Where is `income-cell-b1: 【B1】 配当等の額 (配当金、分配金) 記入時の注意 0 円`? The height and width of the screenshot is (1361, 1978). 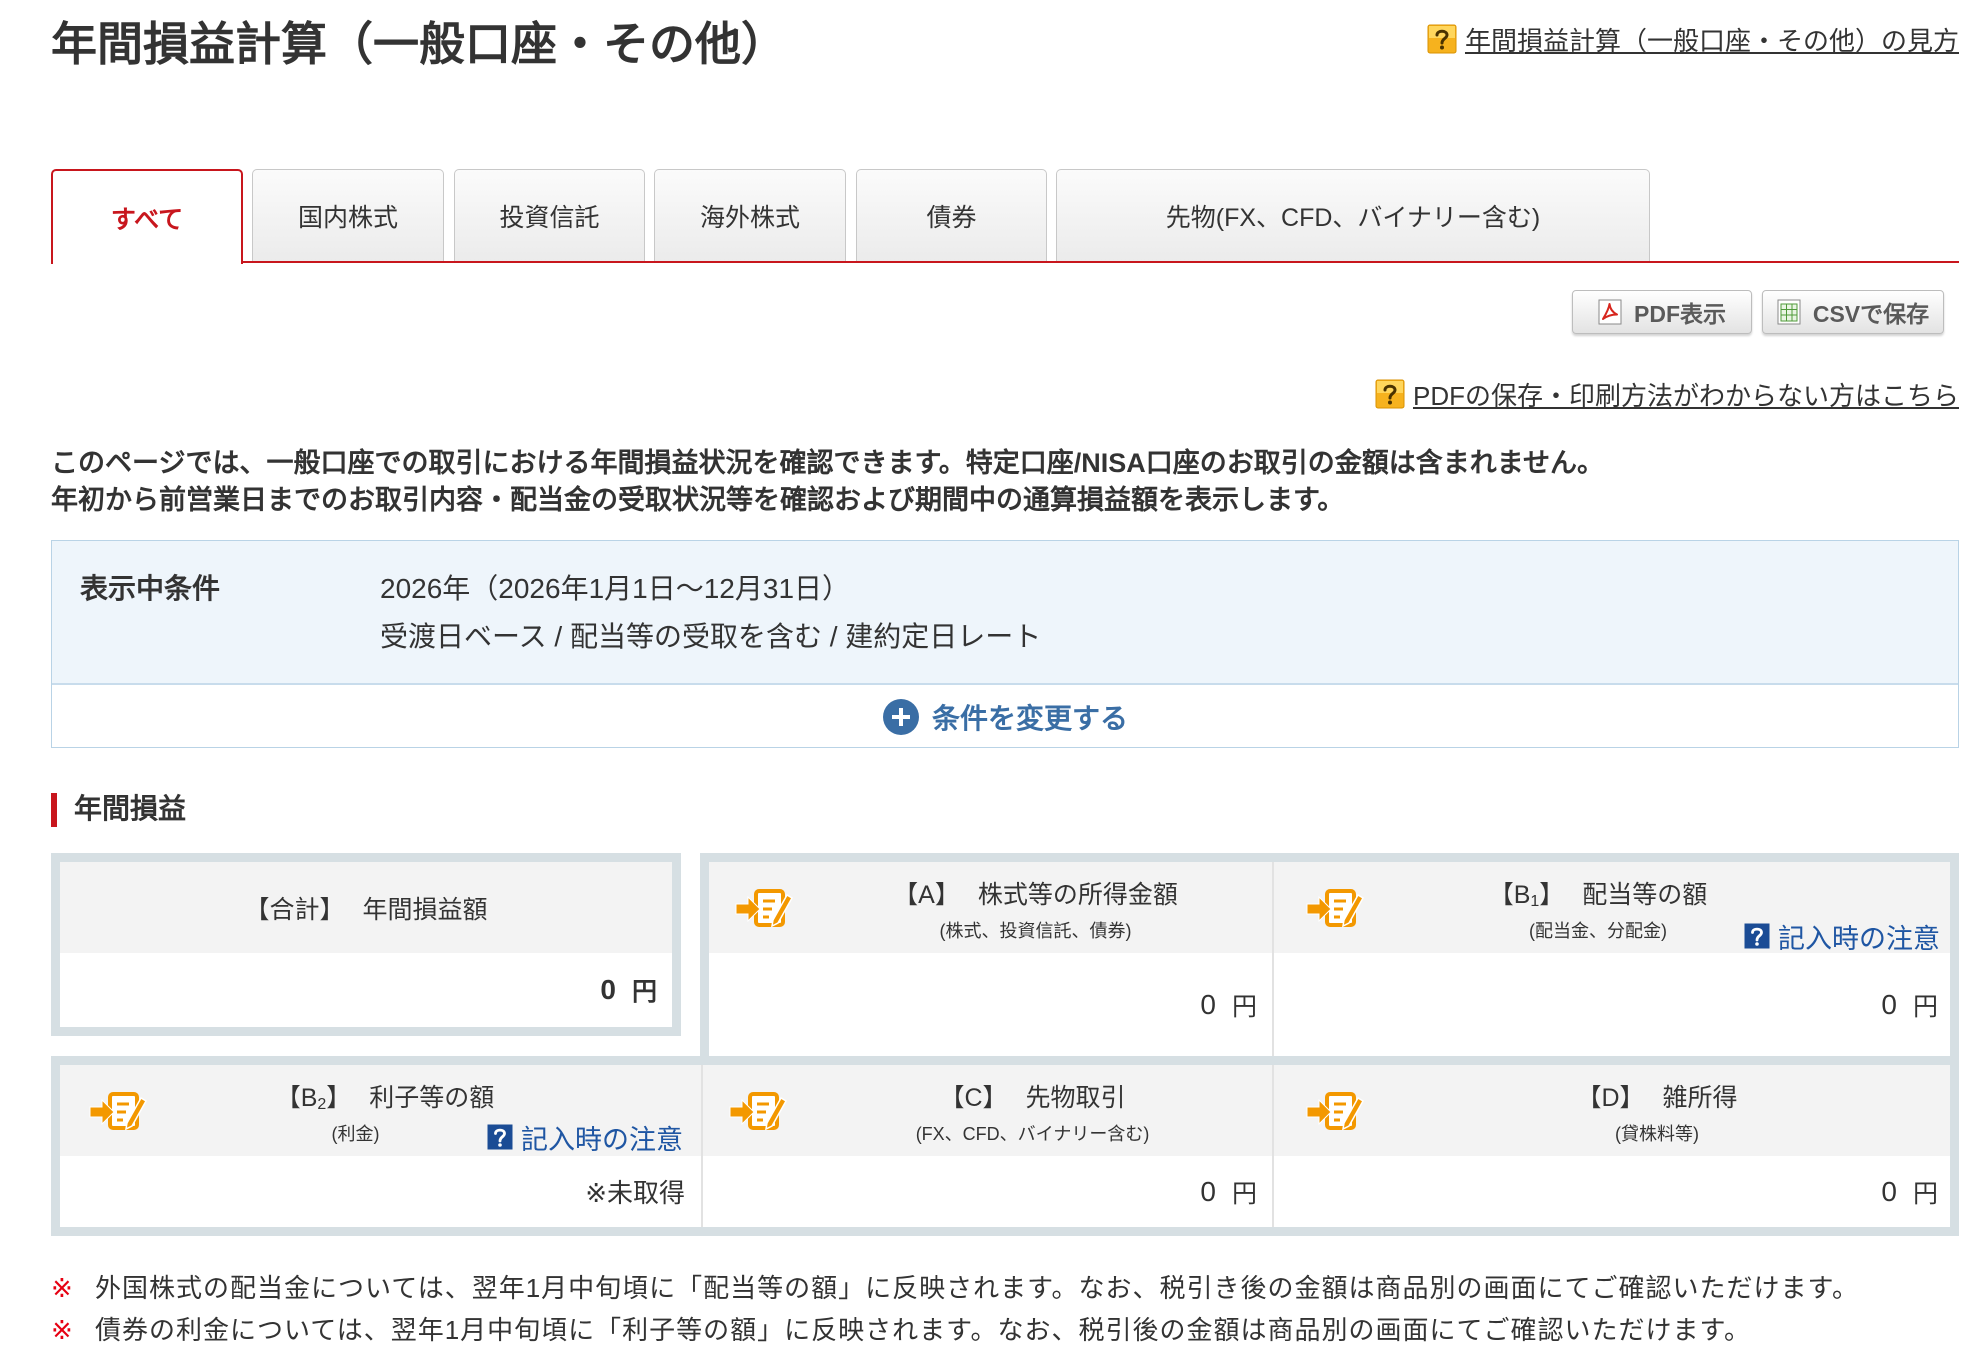 income-cell-b1: 【B1】 配当等の額 (配当金、分配金) 記入時の注意 0 円 is located at coordinates (1611, 959).